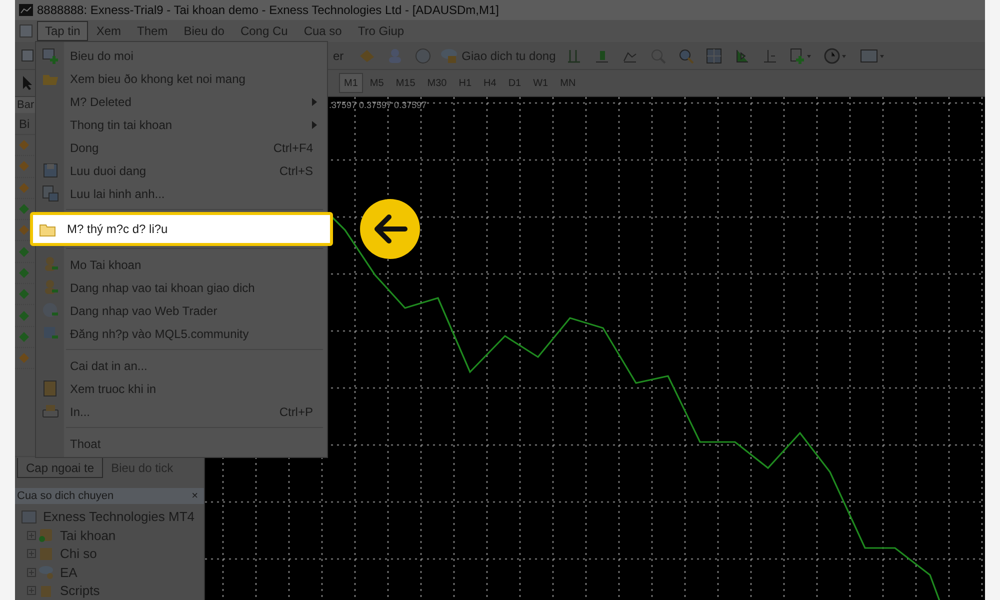  I want to click on menu-entry: Mo Tai khoan, so click(181, 264).